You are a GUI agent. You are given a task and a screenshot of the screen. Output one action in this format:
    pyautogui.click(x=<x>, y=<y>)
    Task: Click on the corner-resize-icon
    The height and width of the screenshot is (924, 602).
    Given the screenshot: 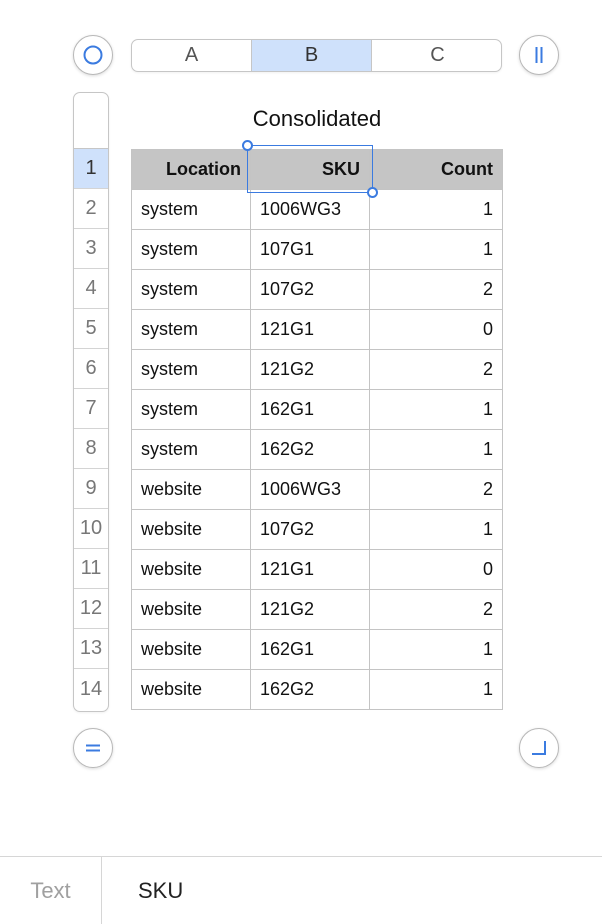 What is the action you would take?
    pyautogui.click(x=539, y=748)
    